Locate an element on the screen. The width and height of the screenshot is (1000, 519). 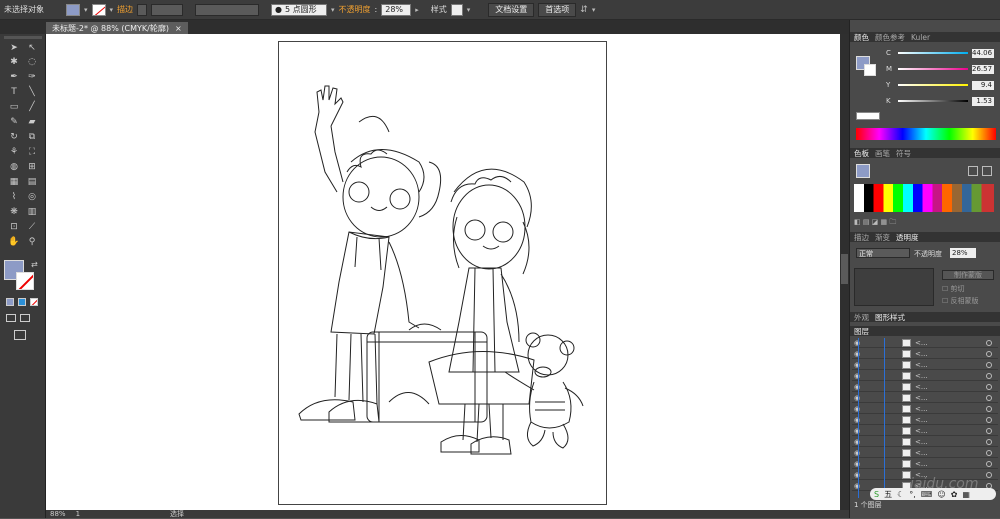
eraser-tool-icon: ▰ is located at coordinates (32, 122).